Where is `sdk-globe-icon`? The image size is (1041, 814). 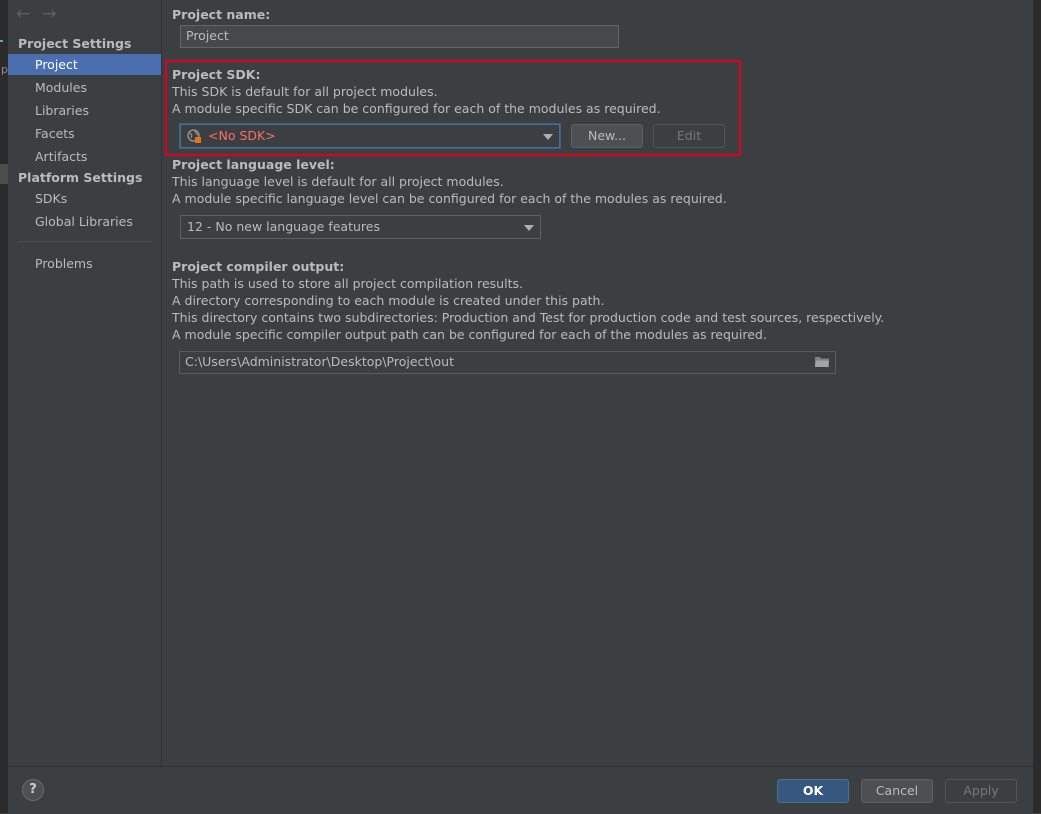 sdk-globe-icon is located at coordinates (194, 136).